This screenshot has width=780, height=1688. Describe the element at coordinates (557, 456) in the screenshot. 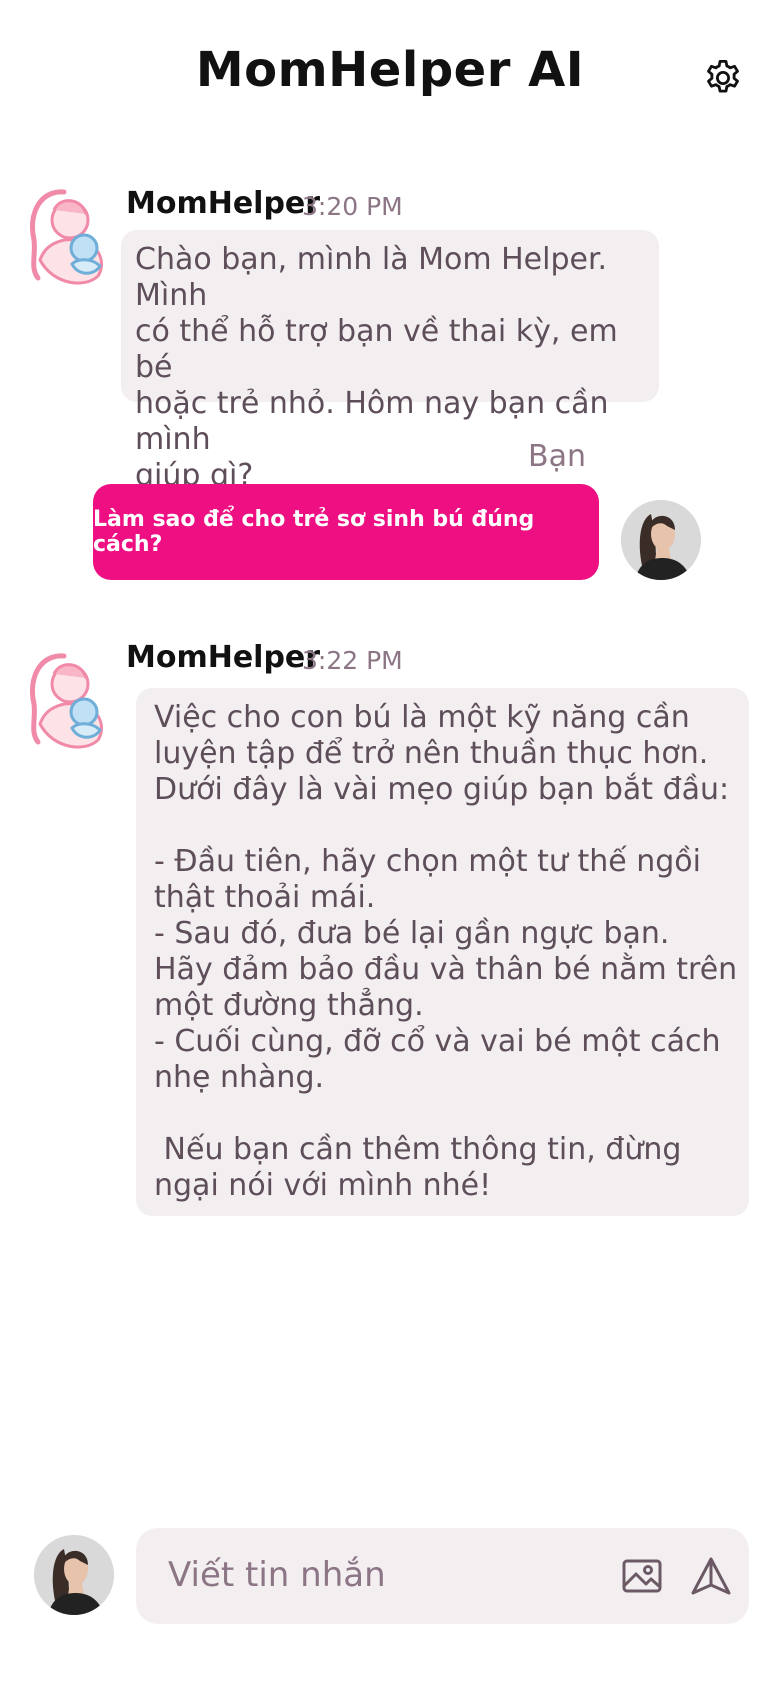

I see `user-sender-name: Bạn` at that location.